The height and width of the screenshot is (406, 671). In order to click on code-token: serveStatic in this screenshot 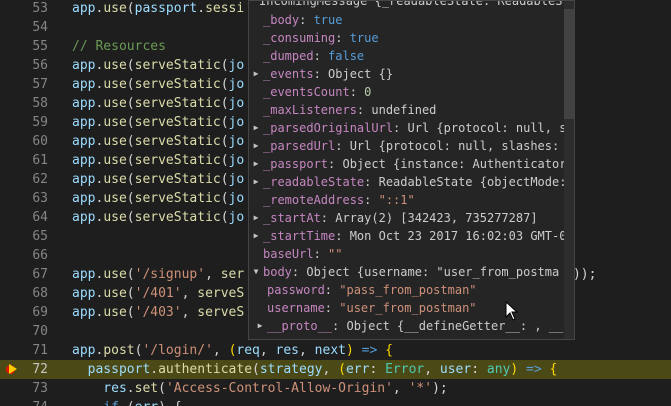, I will do `click(177, 141)`.